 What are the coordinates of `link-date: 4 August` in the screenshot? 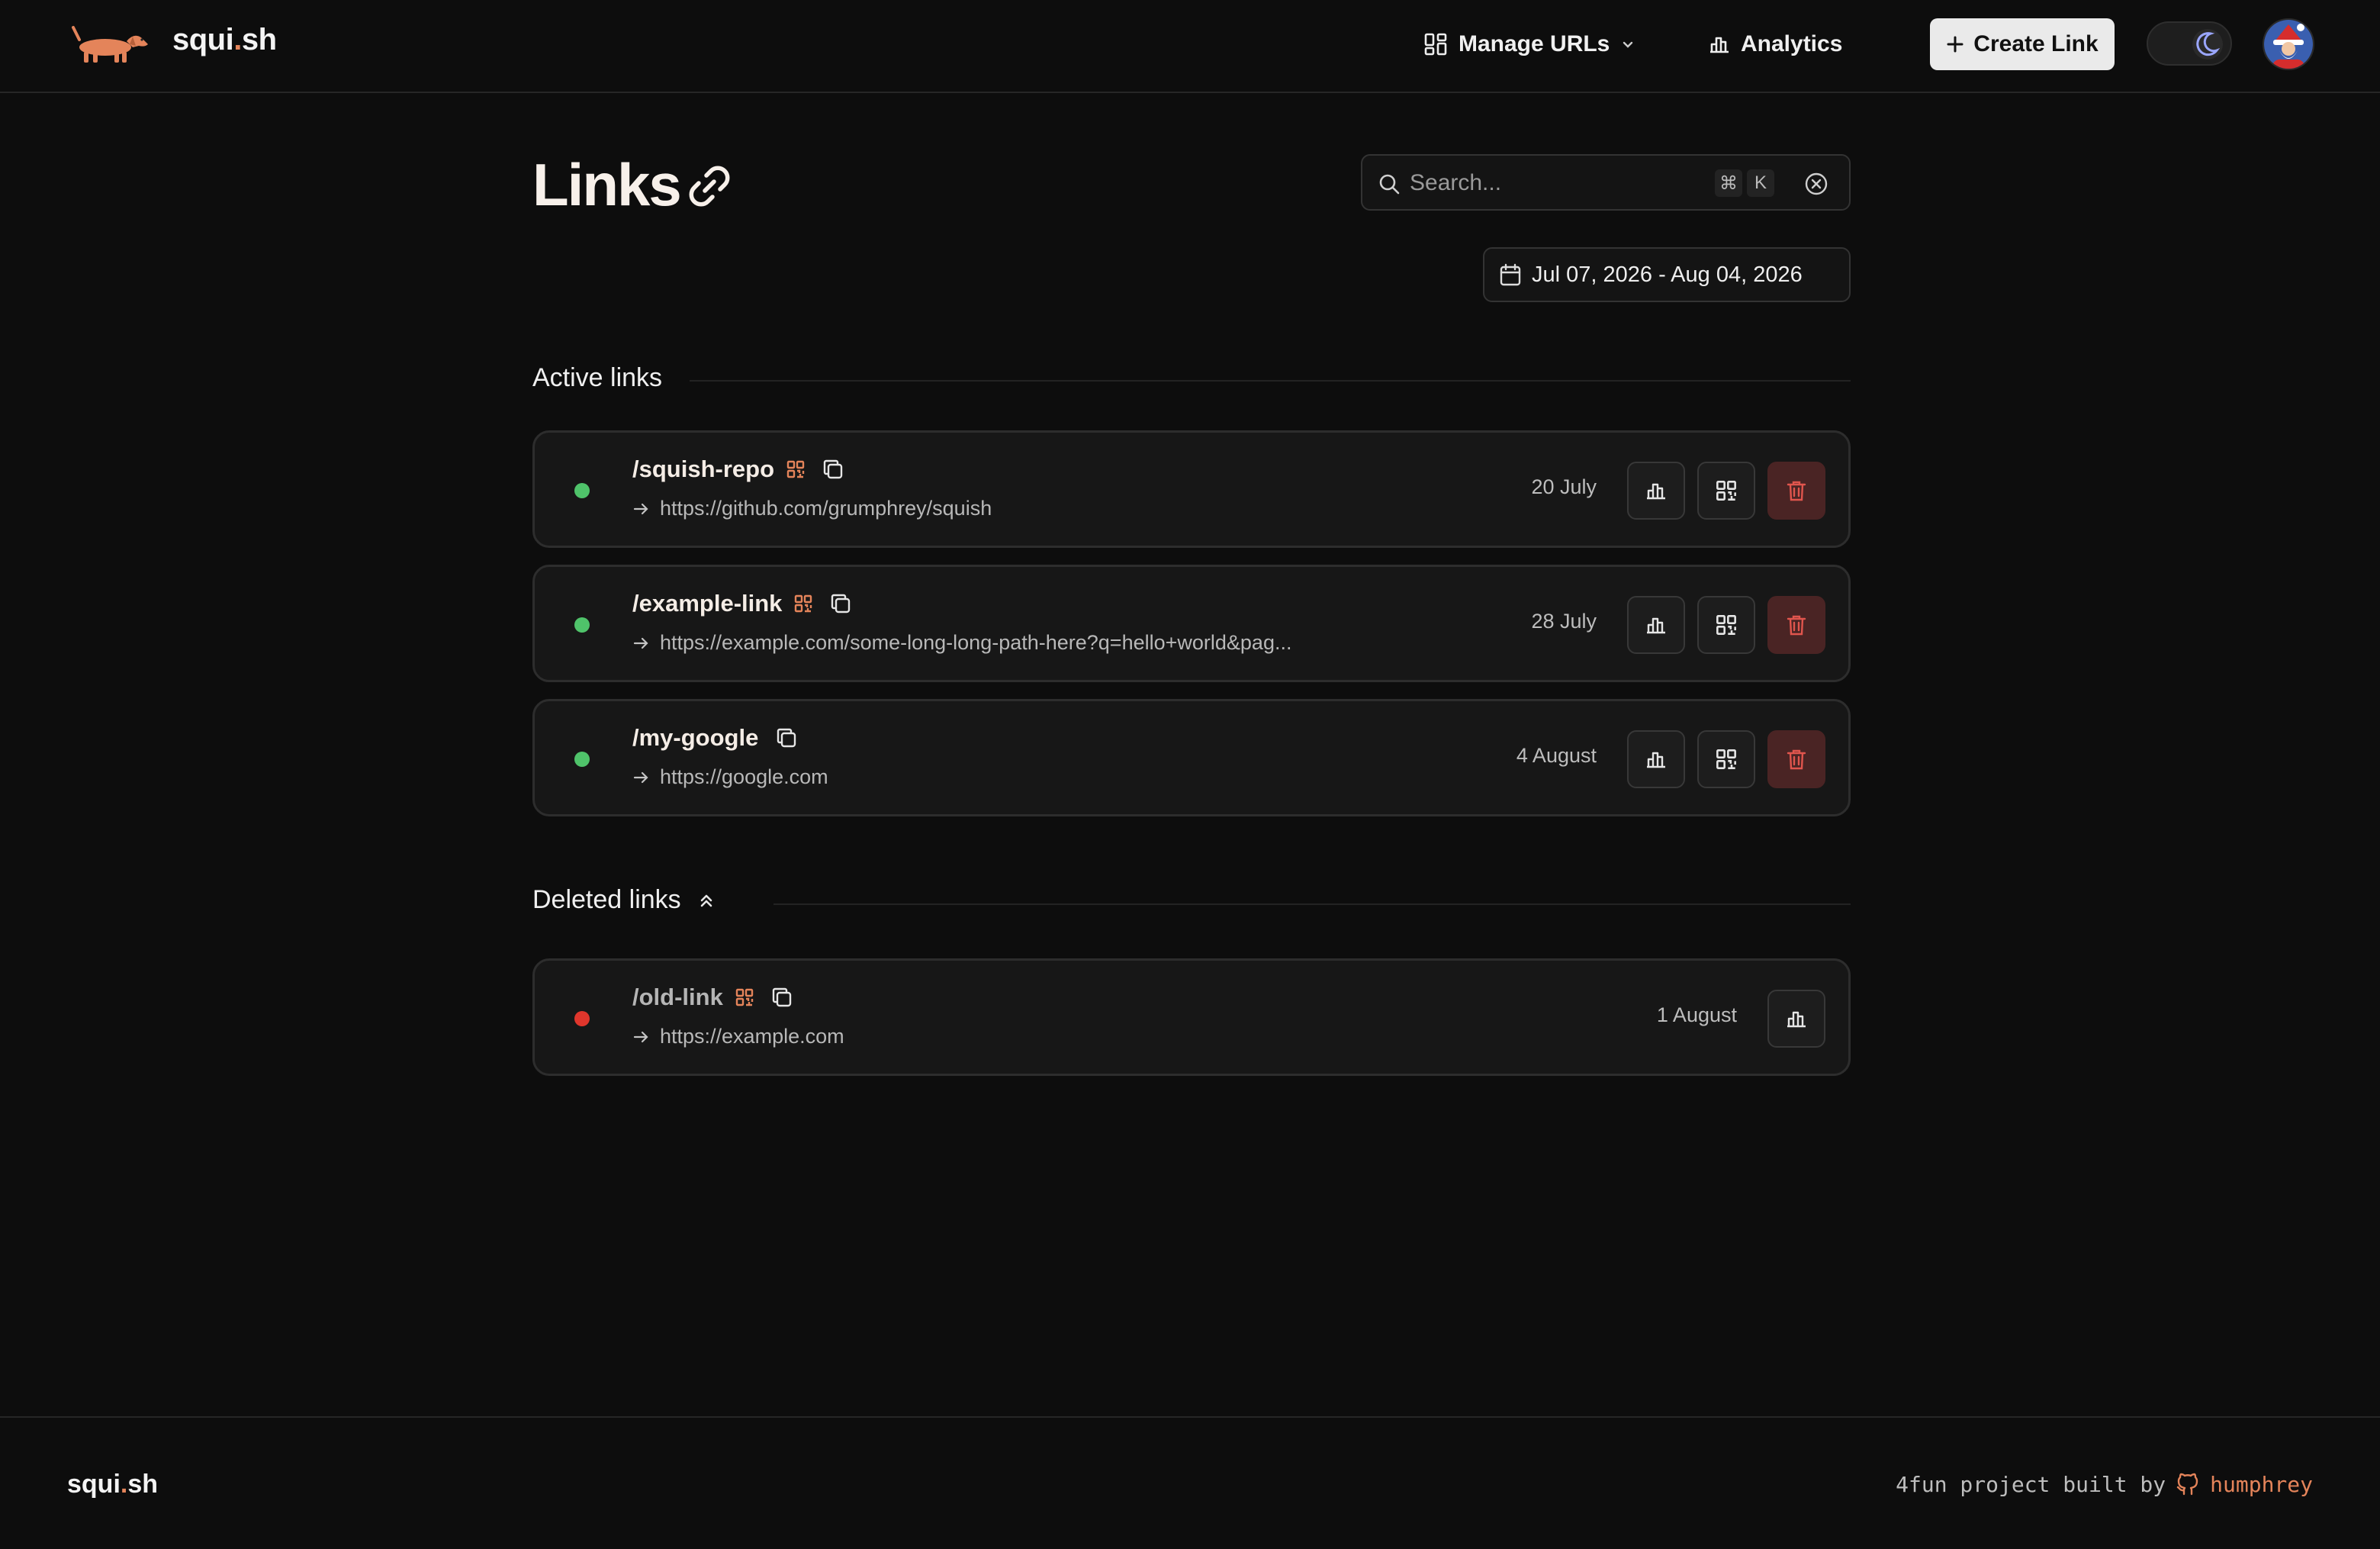 It's located at (1556, 755).